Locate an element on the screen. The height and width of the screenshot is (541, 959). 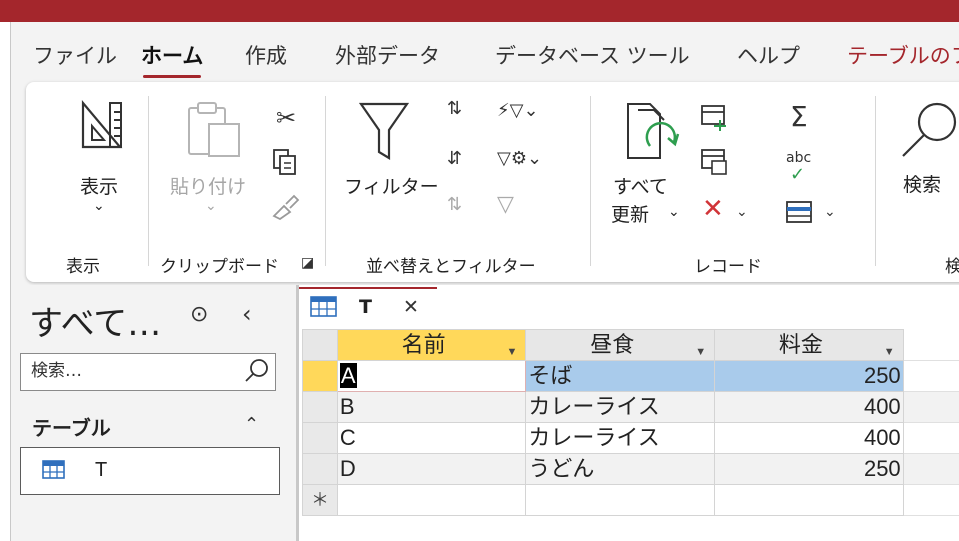
refresh-all-line2: 更新 is located at coordinates (630, 213).